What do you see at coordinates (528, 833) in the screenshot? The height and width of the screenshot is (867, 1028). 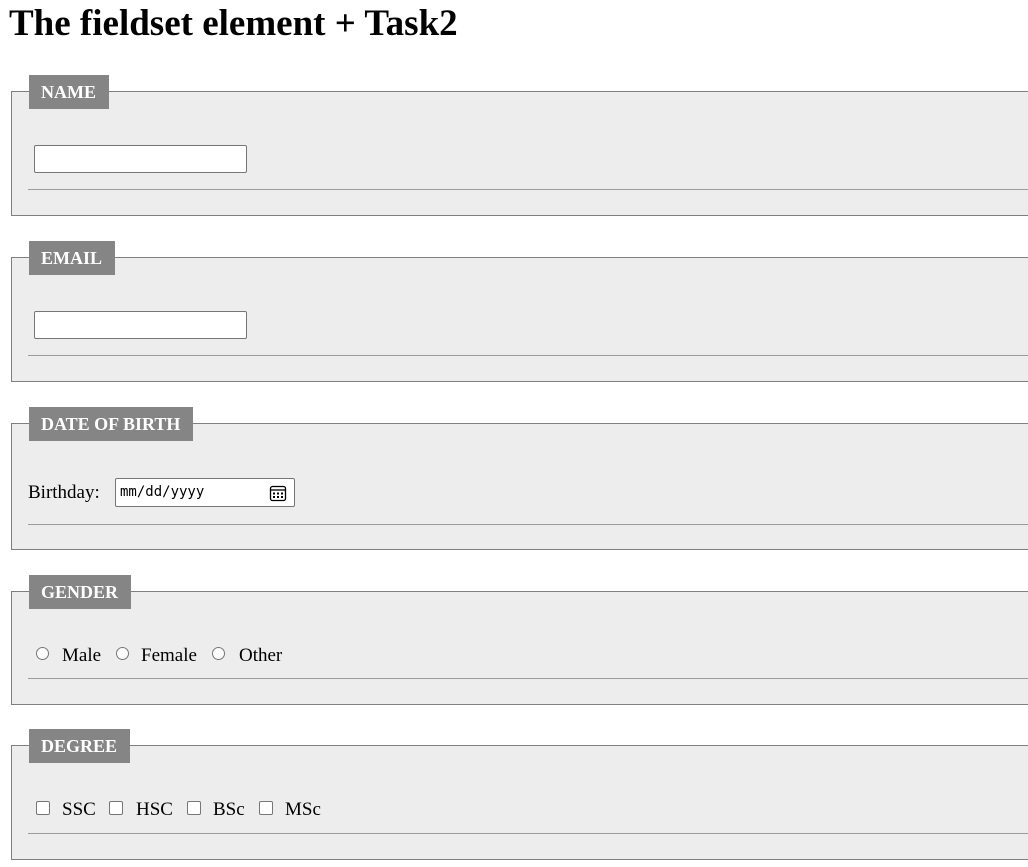 I see `degree-divider` at bounding box center [528, 833].